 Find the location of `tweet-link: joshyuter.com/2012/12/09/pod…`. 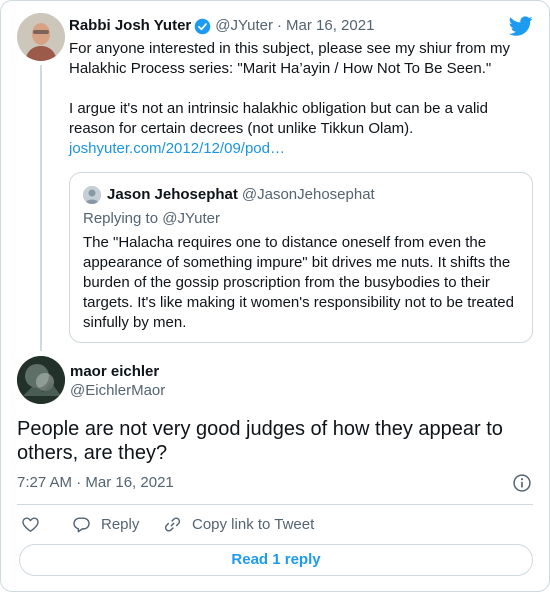

tweet-link: joshyuter.com/2012/12/09/pod… is located at coordinates (177, 149).